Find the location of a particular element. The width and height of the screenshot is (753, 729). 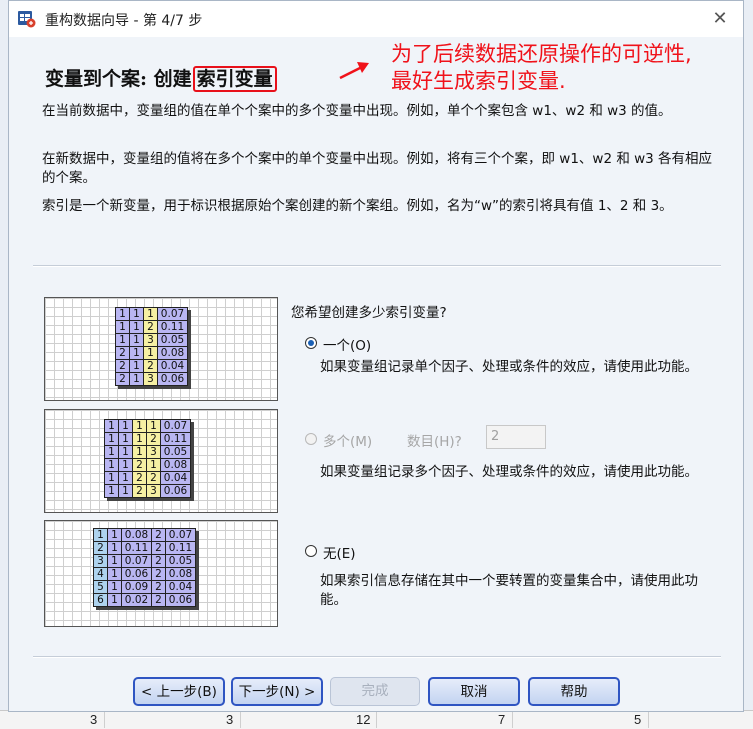

example-table-row: 1 1 1 3 0.05 is located at coordinates (147, 452).